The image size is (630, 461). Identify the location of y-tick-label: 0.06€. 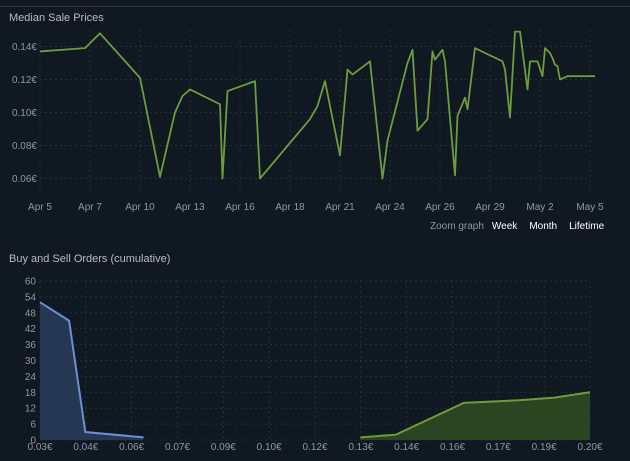
(24, 179).